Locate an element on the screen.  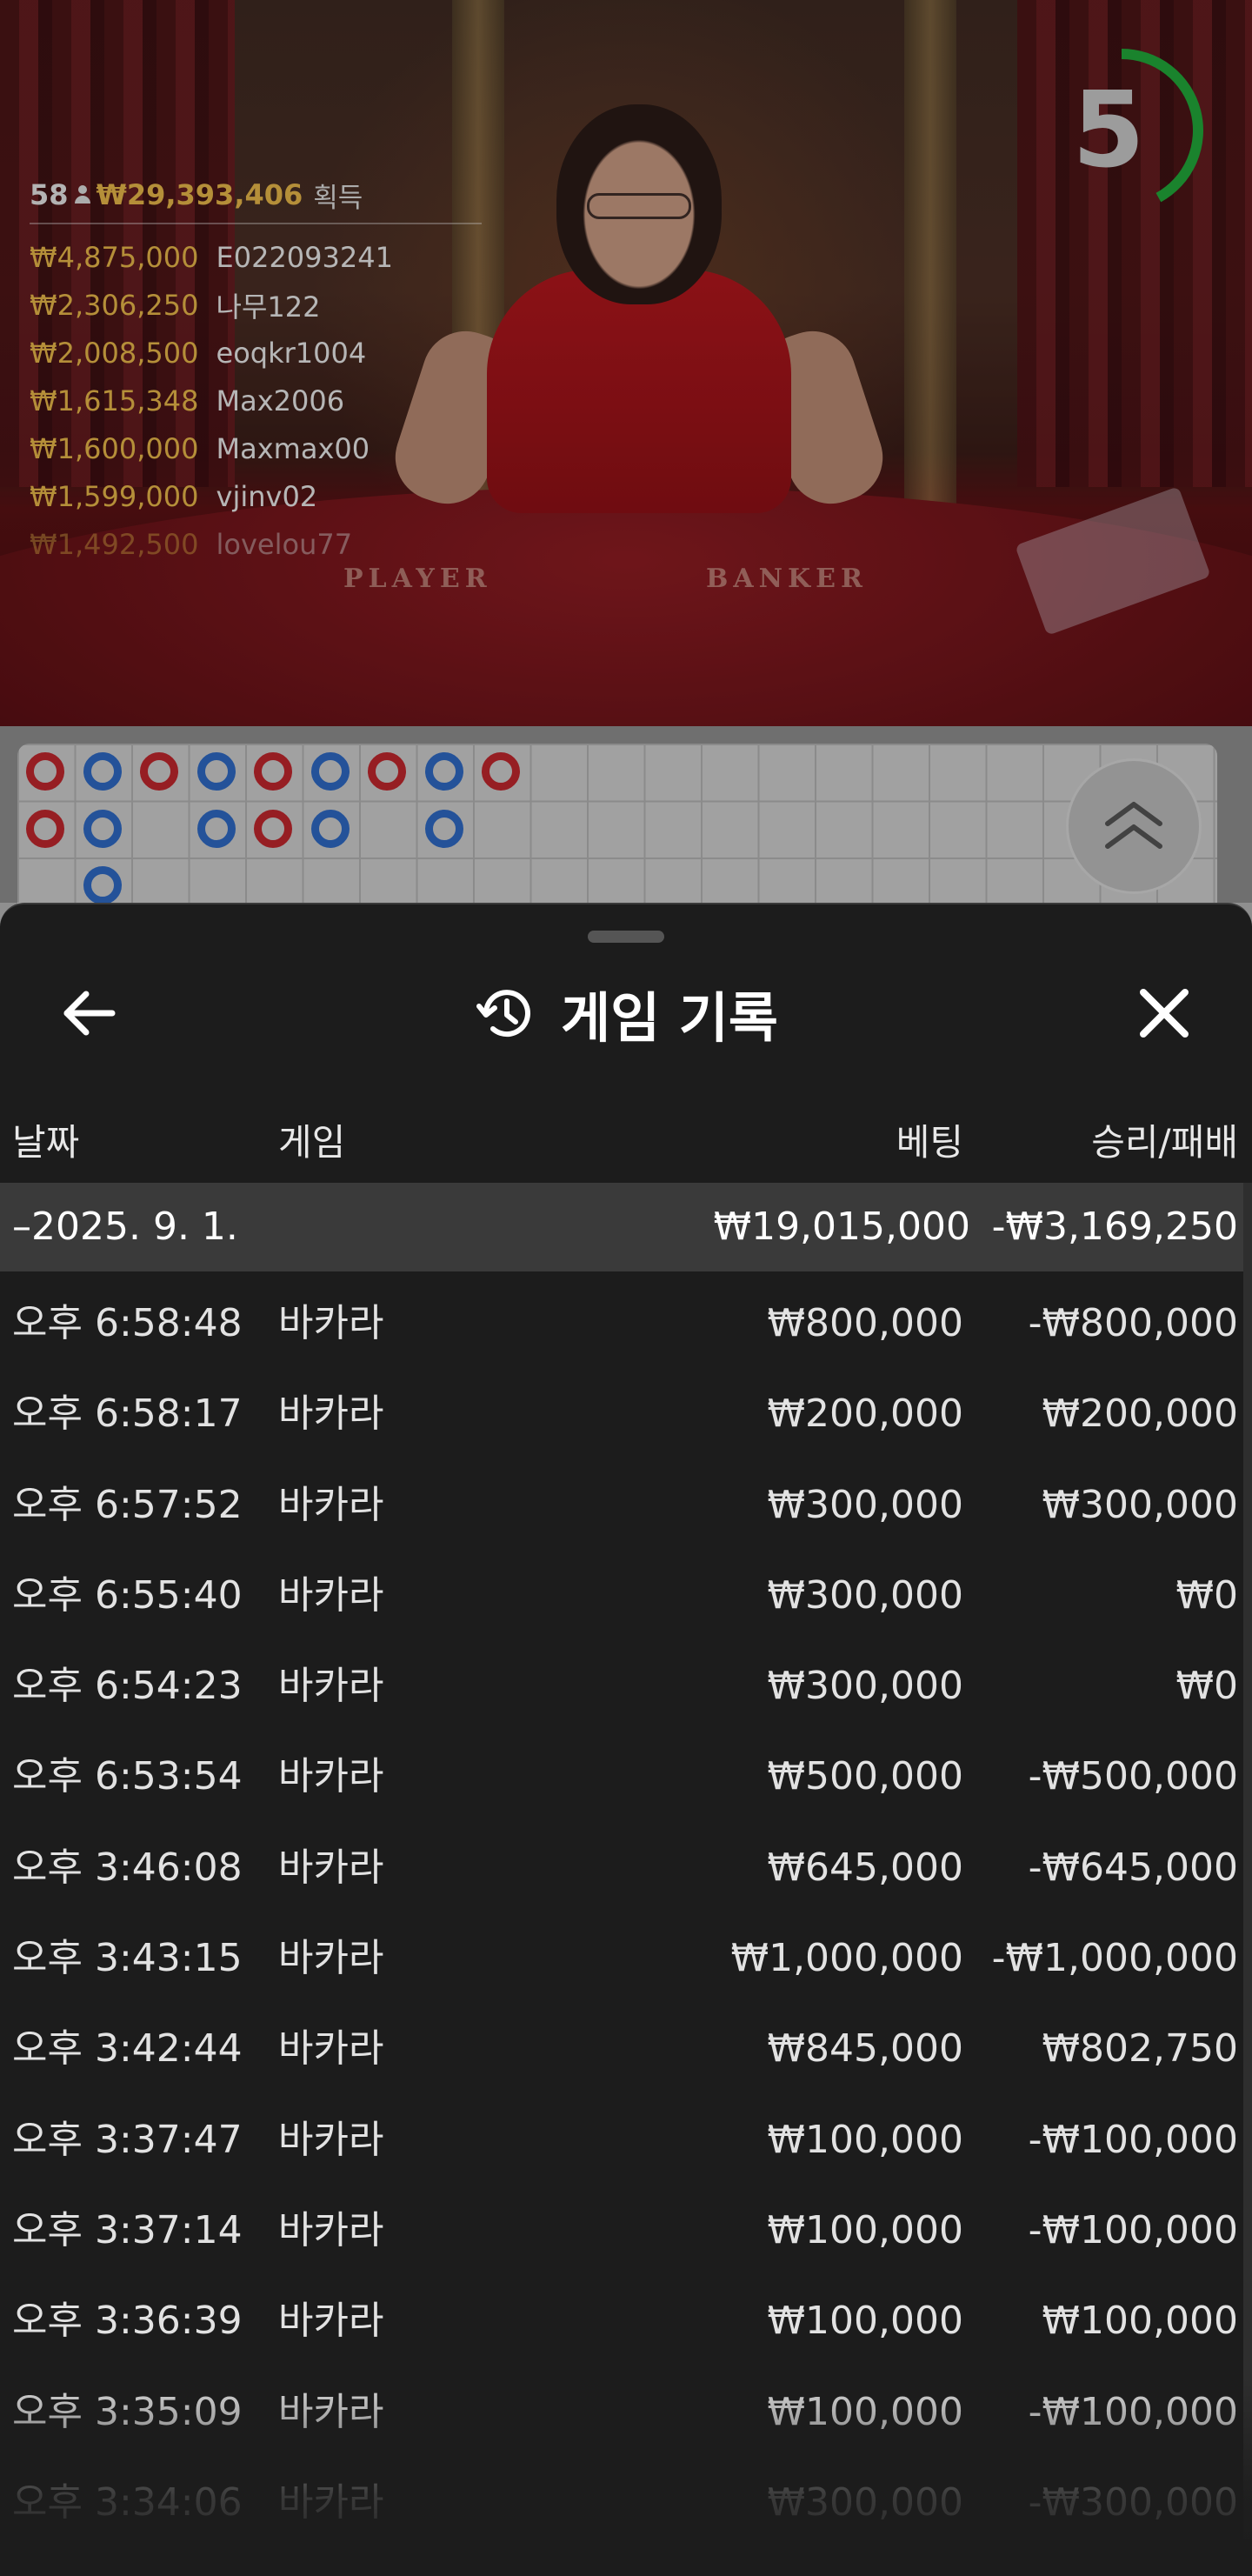
entry-amount: ₩1,600,000 is located at coordinates (115, 448).